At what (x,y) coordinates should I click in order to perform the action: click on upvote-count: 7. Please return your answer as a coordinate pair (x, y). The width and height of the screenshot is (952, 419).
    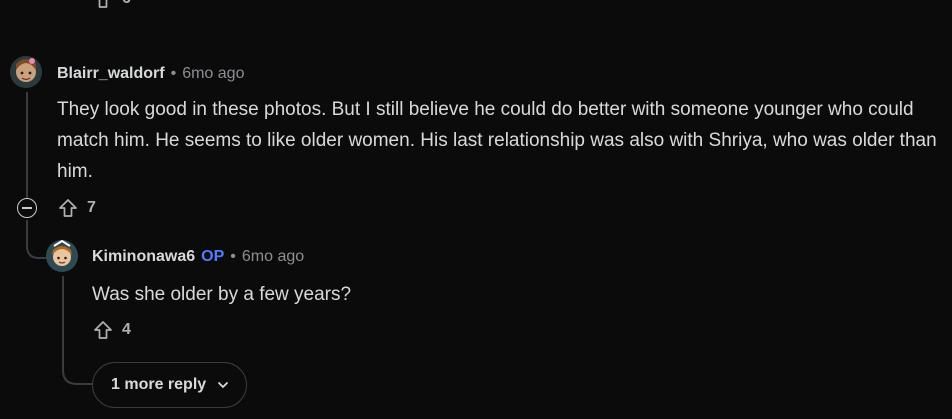
    Looking at the image, I should click on (91, 207).